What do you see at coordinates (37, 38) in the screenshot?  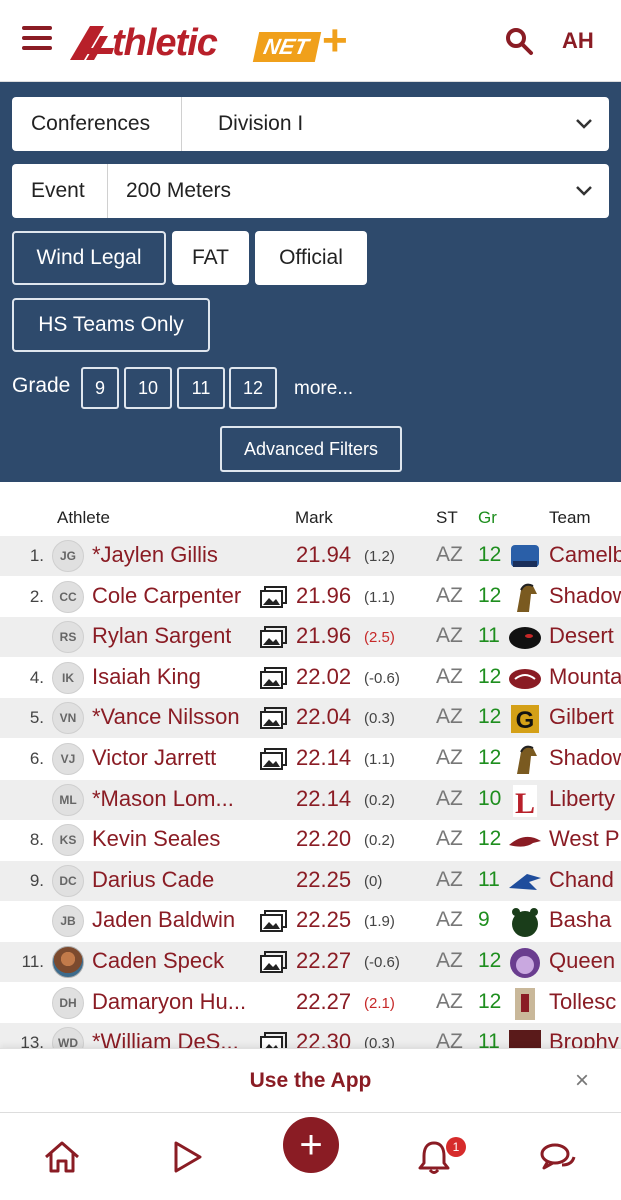 I see `menu-icon` at bounding box center [37, 38].